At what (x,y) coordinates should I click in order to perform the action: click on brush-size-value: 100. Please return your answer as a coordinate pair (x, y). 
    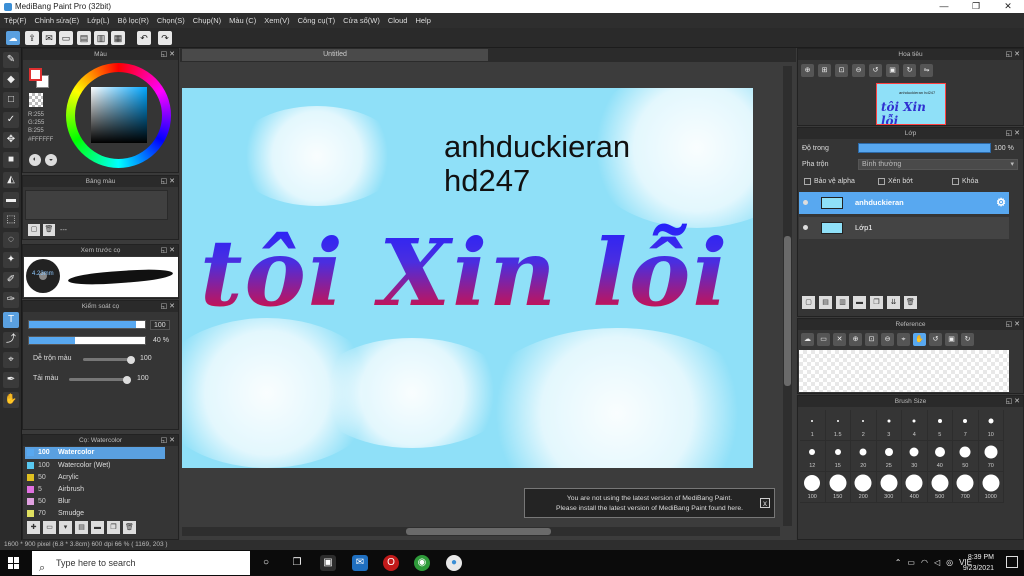
    Looking at the image, I should click on (160, 325).